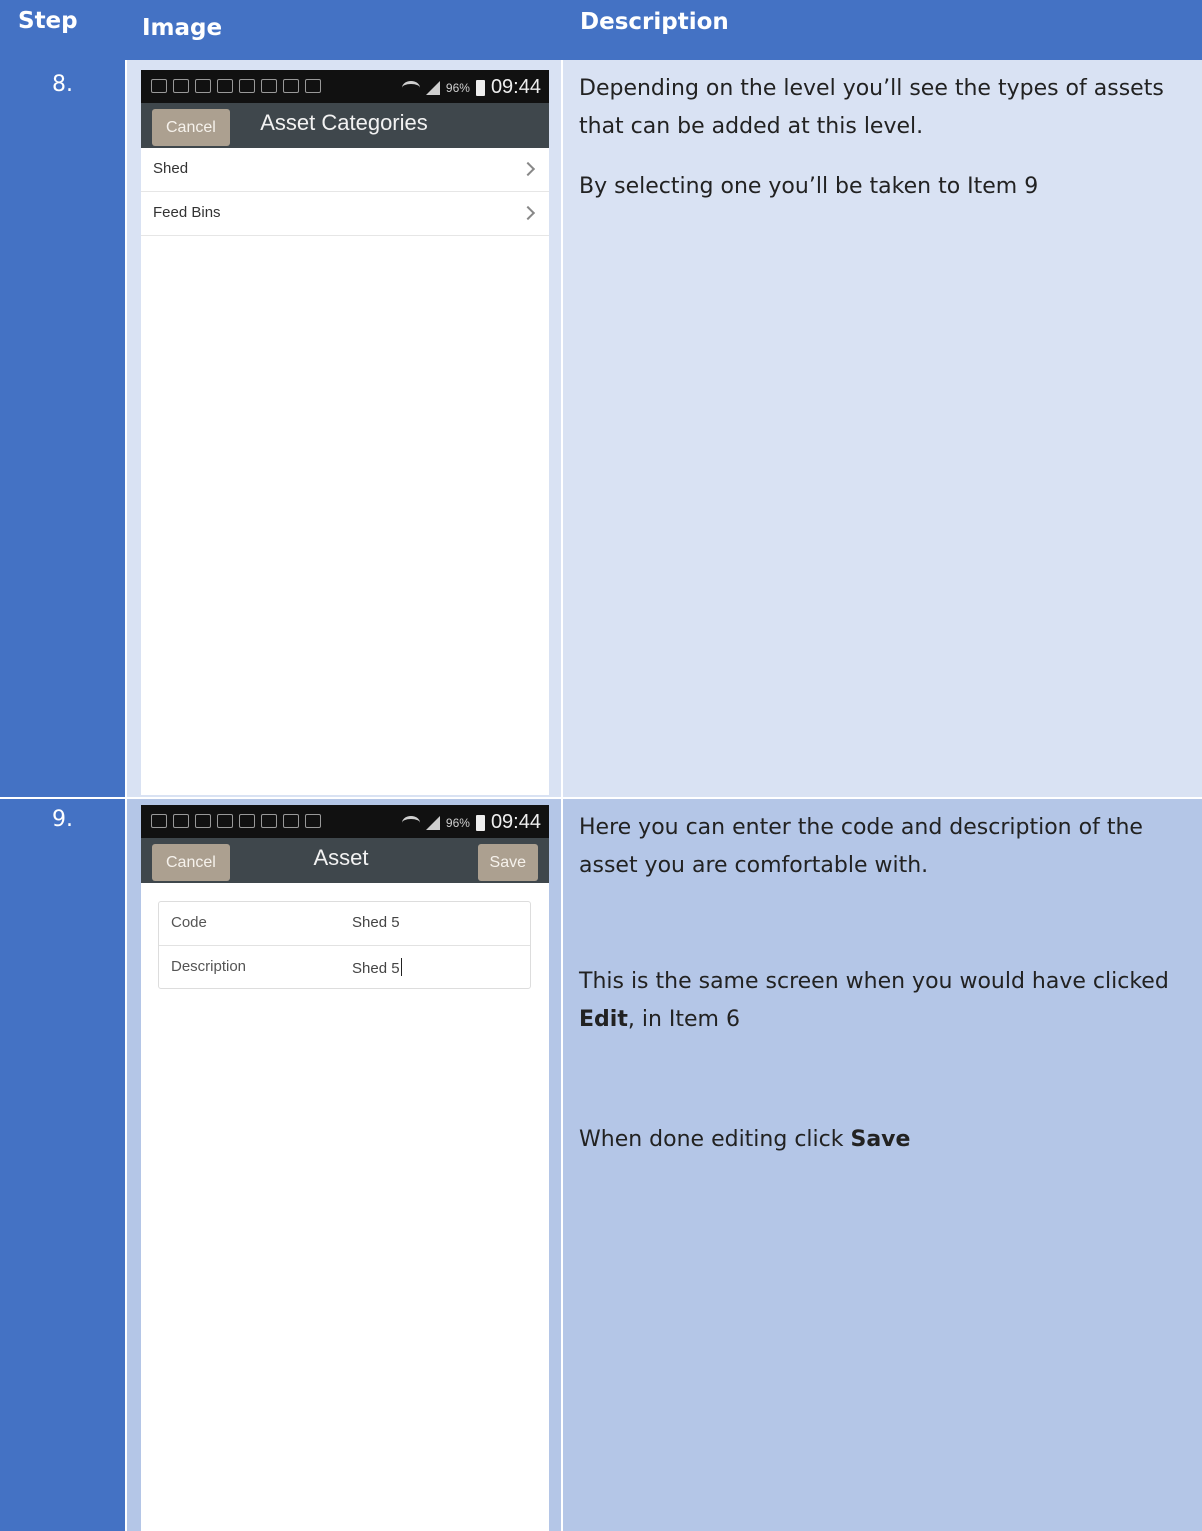 The height and width of the screenshot is (1531, 1202). I want to click on step-number-8: 8., so click(62, 429).